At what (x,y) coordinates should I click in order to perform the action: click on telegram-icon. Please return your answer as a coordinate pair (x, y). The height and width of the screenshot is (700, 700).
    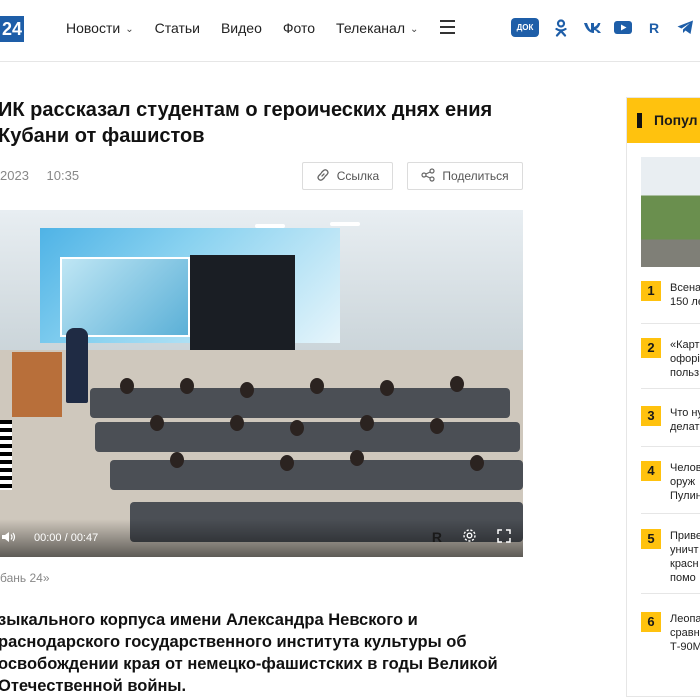
    Looking at the image, I should click on (685, 28).